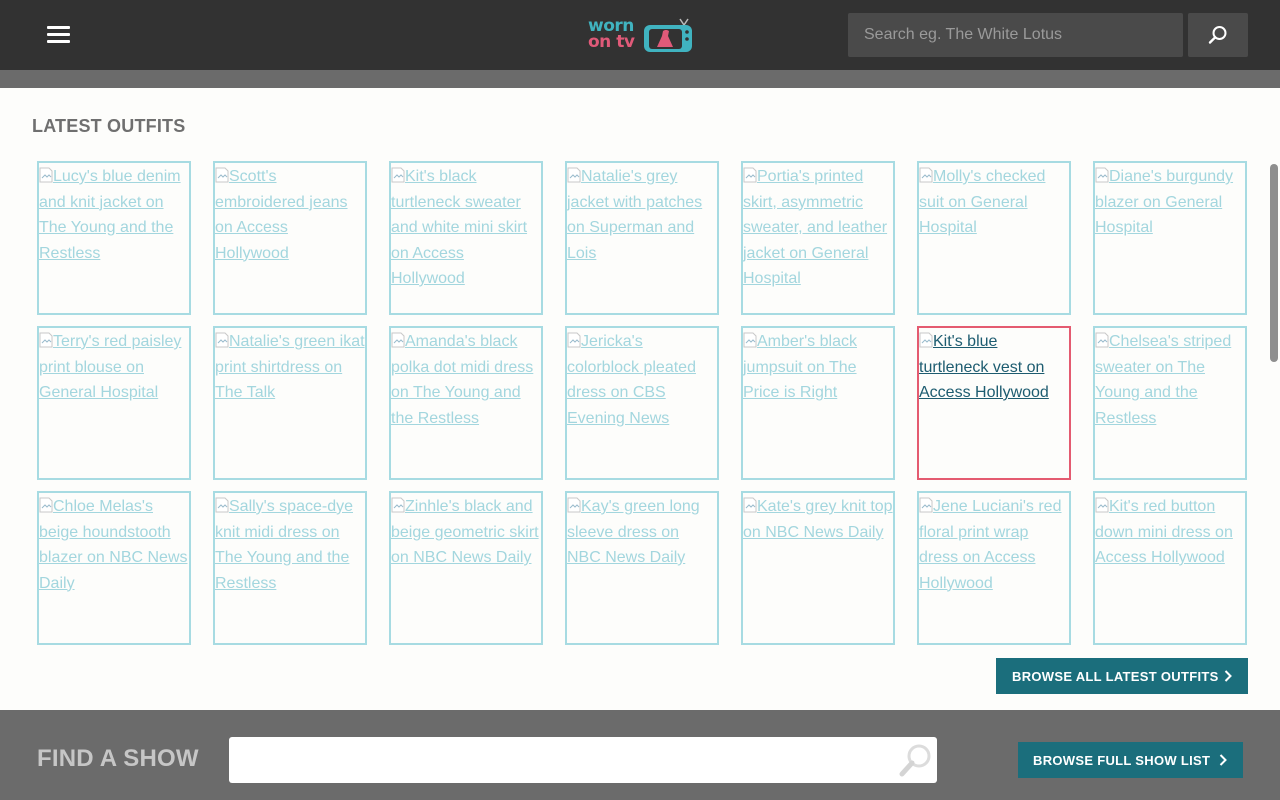 This screenshot has height=800, width=1280. What do you see at coordinates (59, 35) in the screenshot?
I see `menu-icon` at bounding box center [59, 35].